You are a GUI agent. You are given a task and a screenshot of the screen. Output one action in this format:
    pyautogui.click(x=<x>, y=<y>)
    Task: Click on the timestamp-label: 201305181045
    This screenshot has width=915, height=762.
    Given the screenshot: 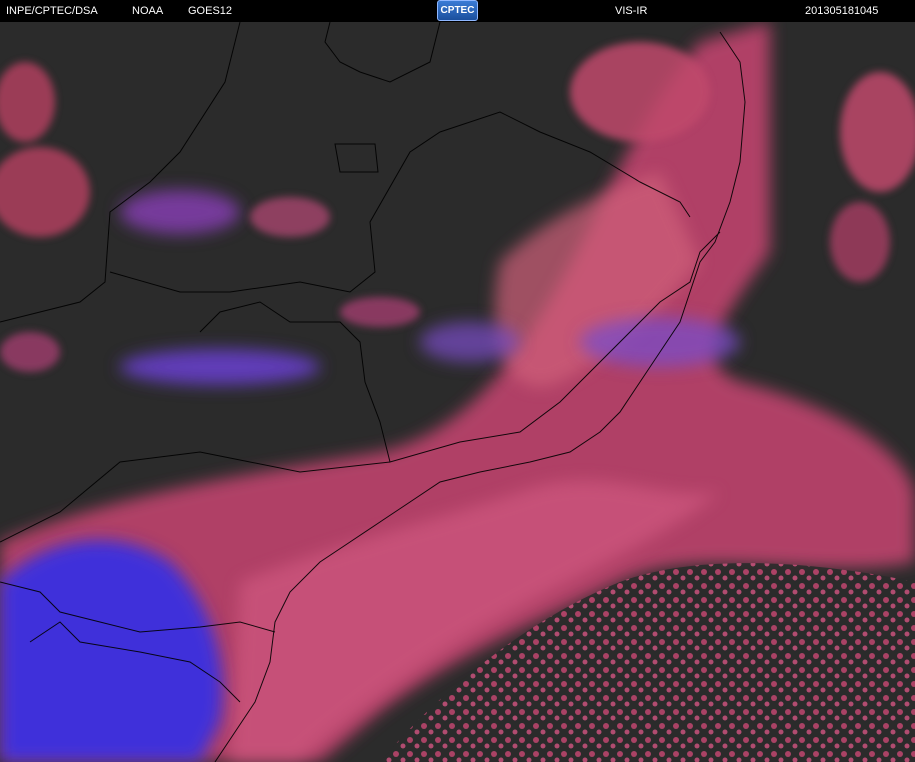 What is the action you would take?
    pyautogui.click(x=842, y=11)
    